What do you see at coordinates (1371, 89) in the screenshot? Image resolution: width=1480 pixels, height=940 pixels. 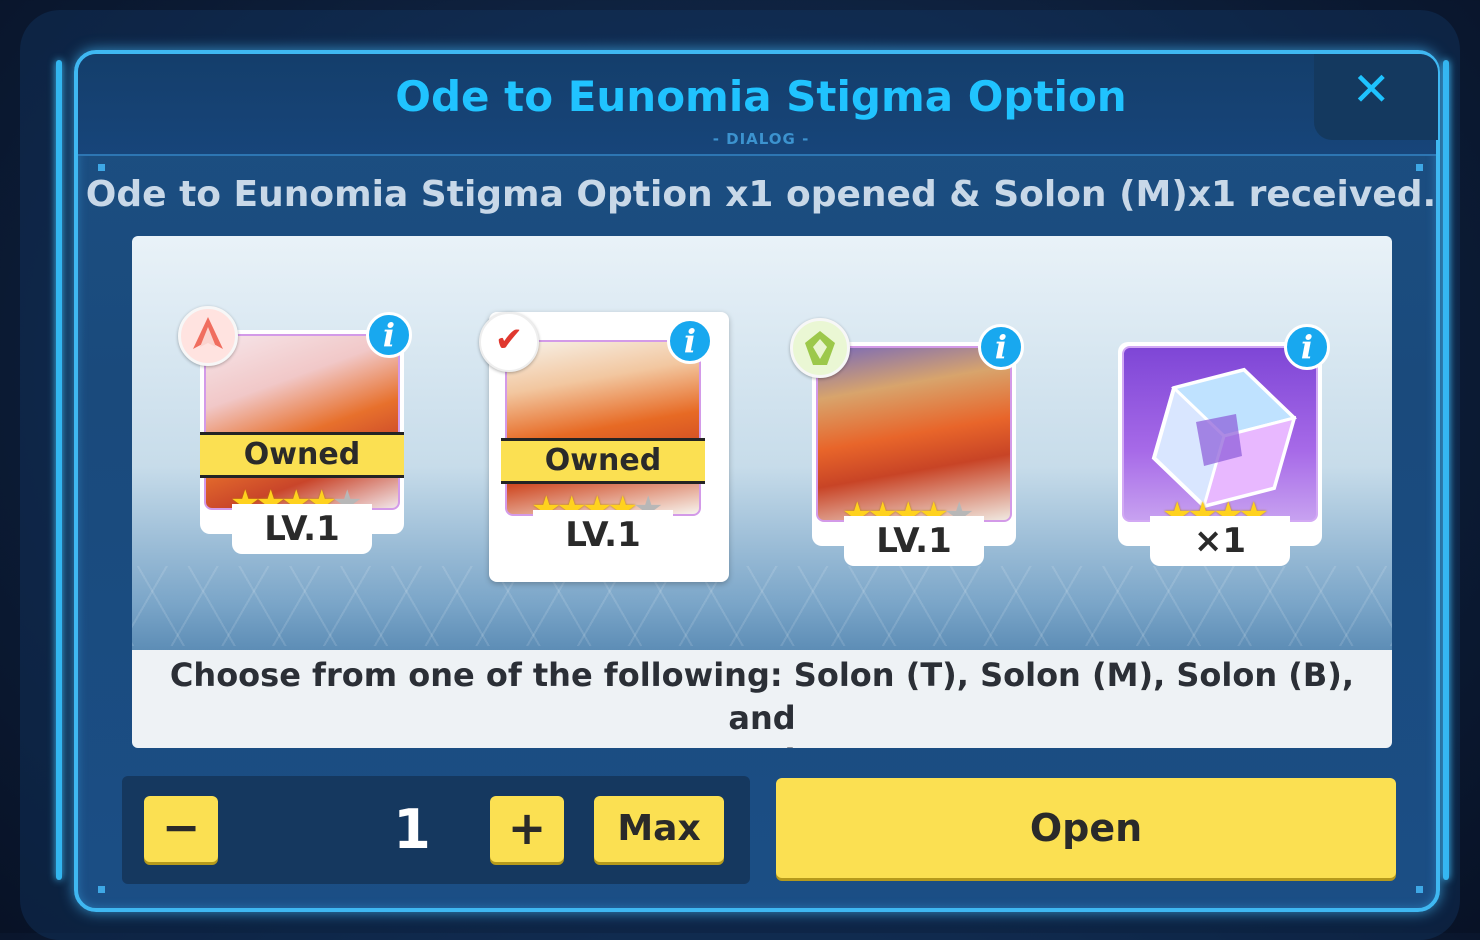 I see `close-icon: ✕` at bounding box center [1371, 89].